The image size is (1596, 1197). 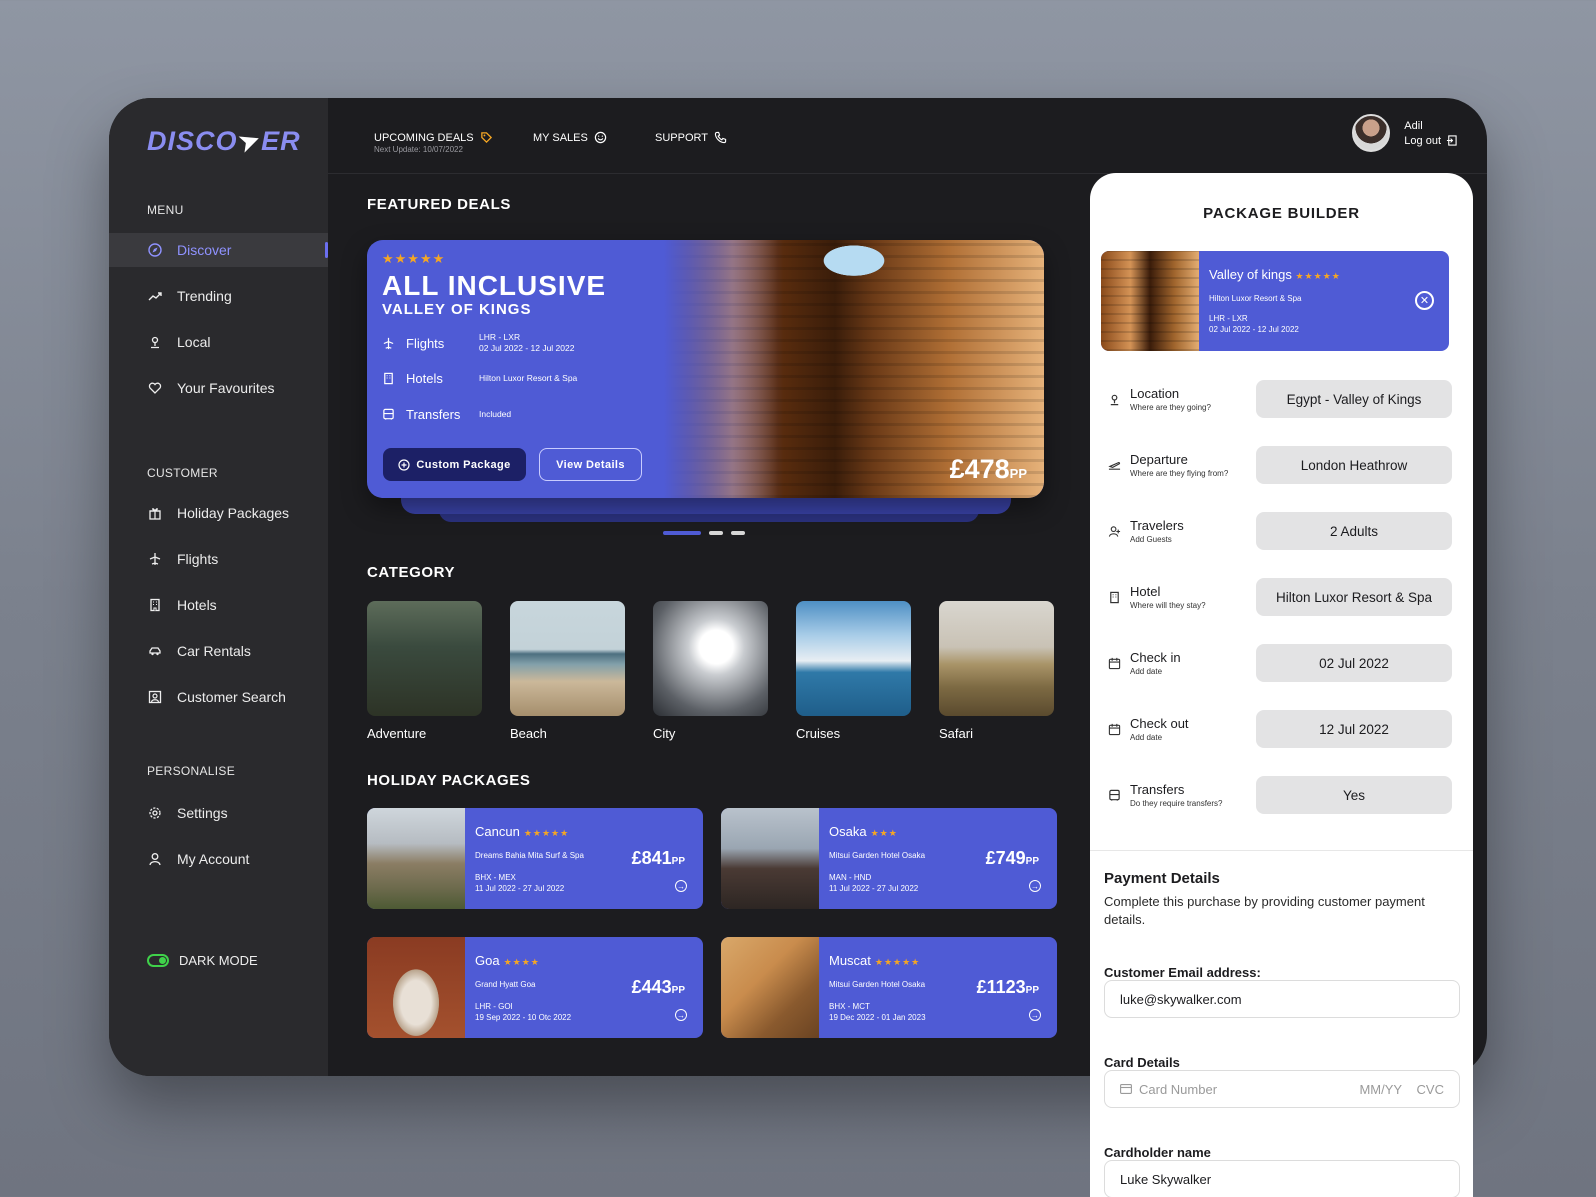 What do you see at coordinates (1422, 140) in the screenshot?
I see `logout-label: Log out` at bounding box center [1422, 140].